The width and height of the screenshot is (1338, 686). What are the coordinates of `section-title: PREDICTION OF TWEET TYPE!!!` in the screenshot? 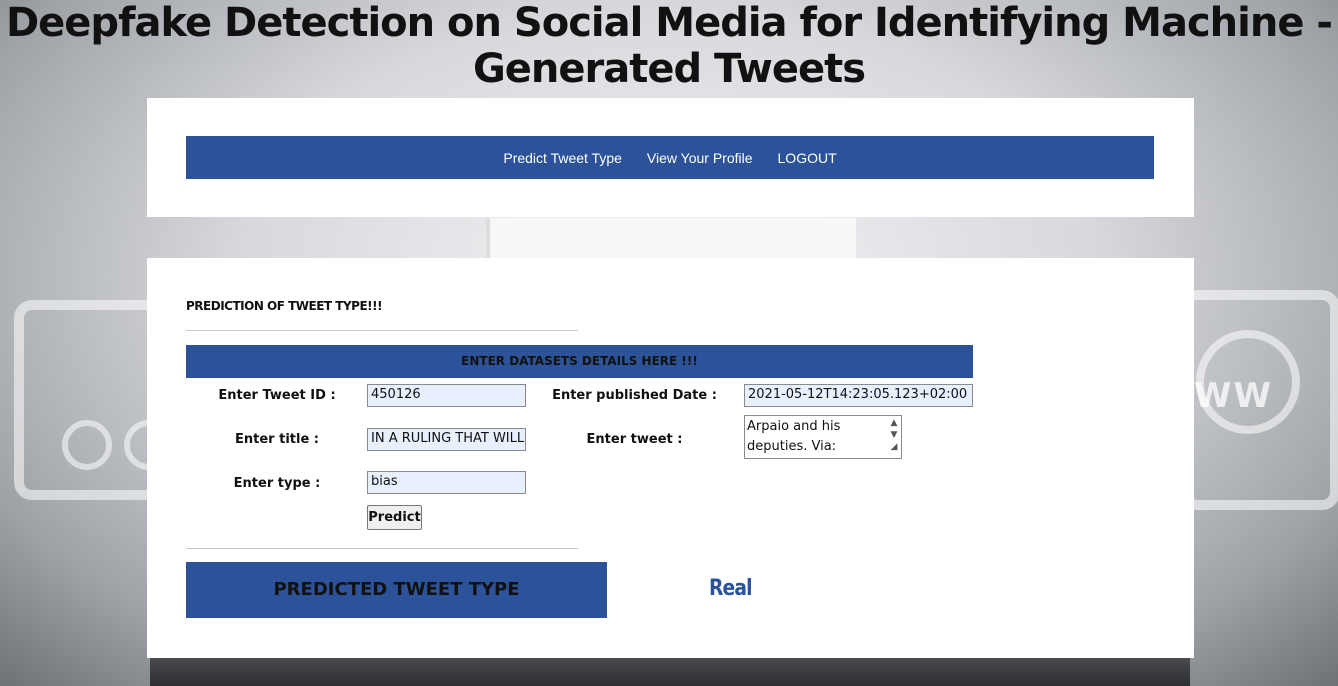 It's located at (284, 306).